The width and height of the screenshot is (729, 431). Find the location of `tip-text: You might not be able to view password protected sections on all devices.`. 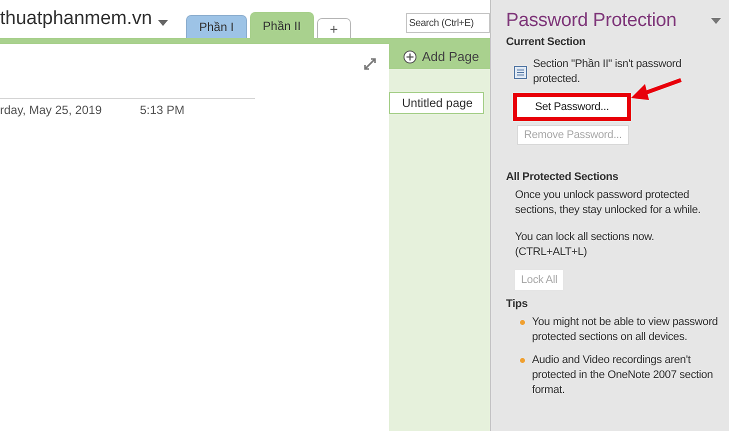

tip-text: You might not be able to view password protected sections on all devices. is located at coordinates (625, 330).